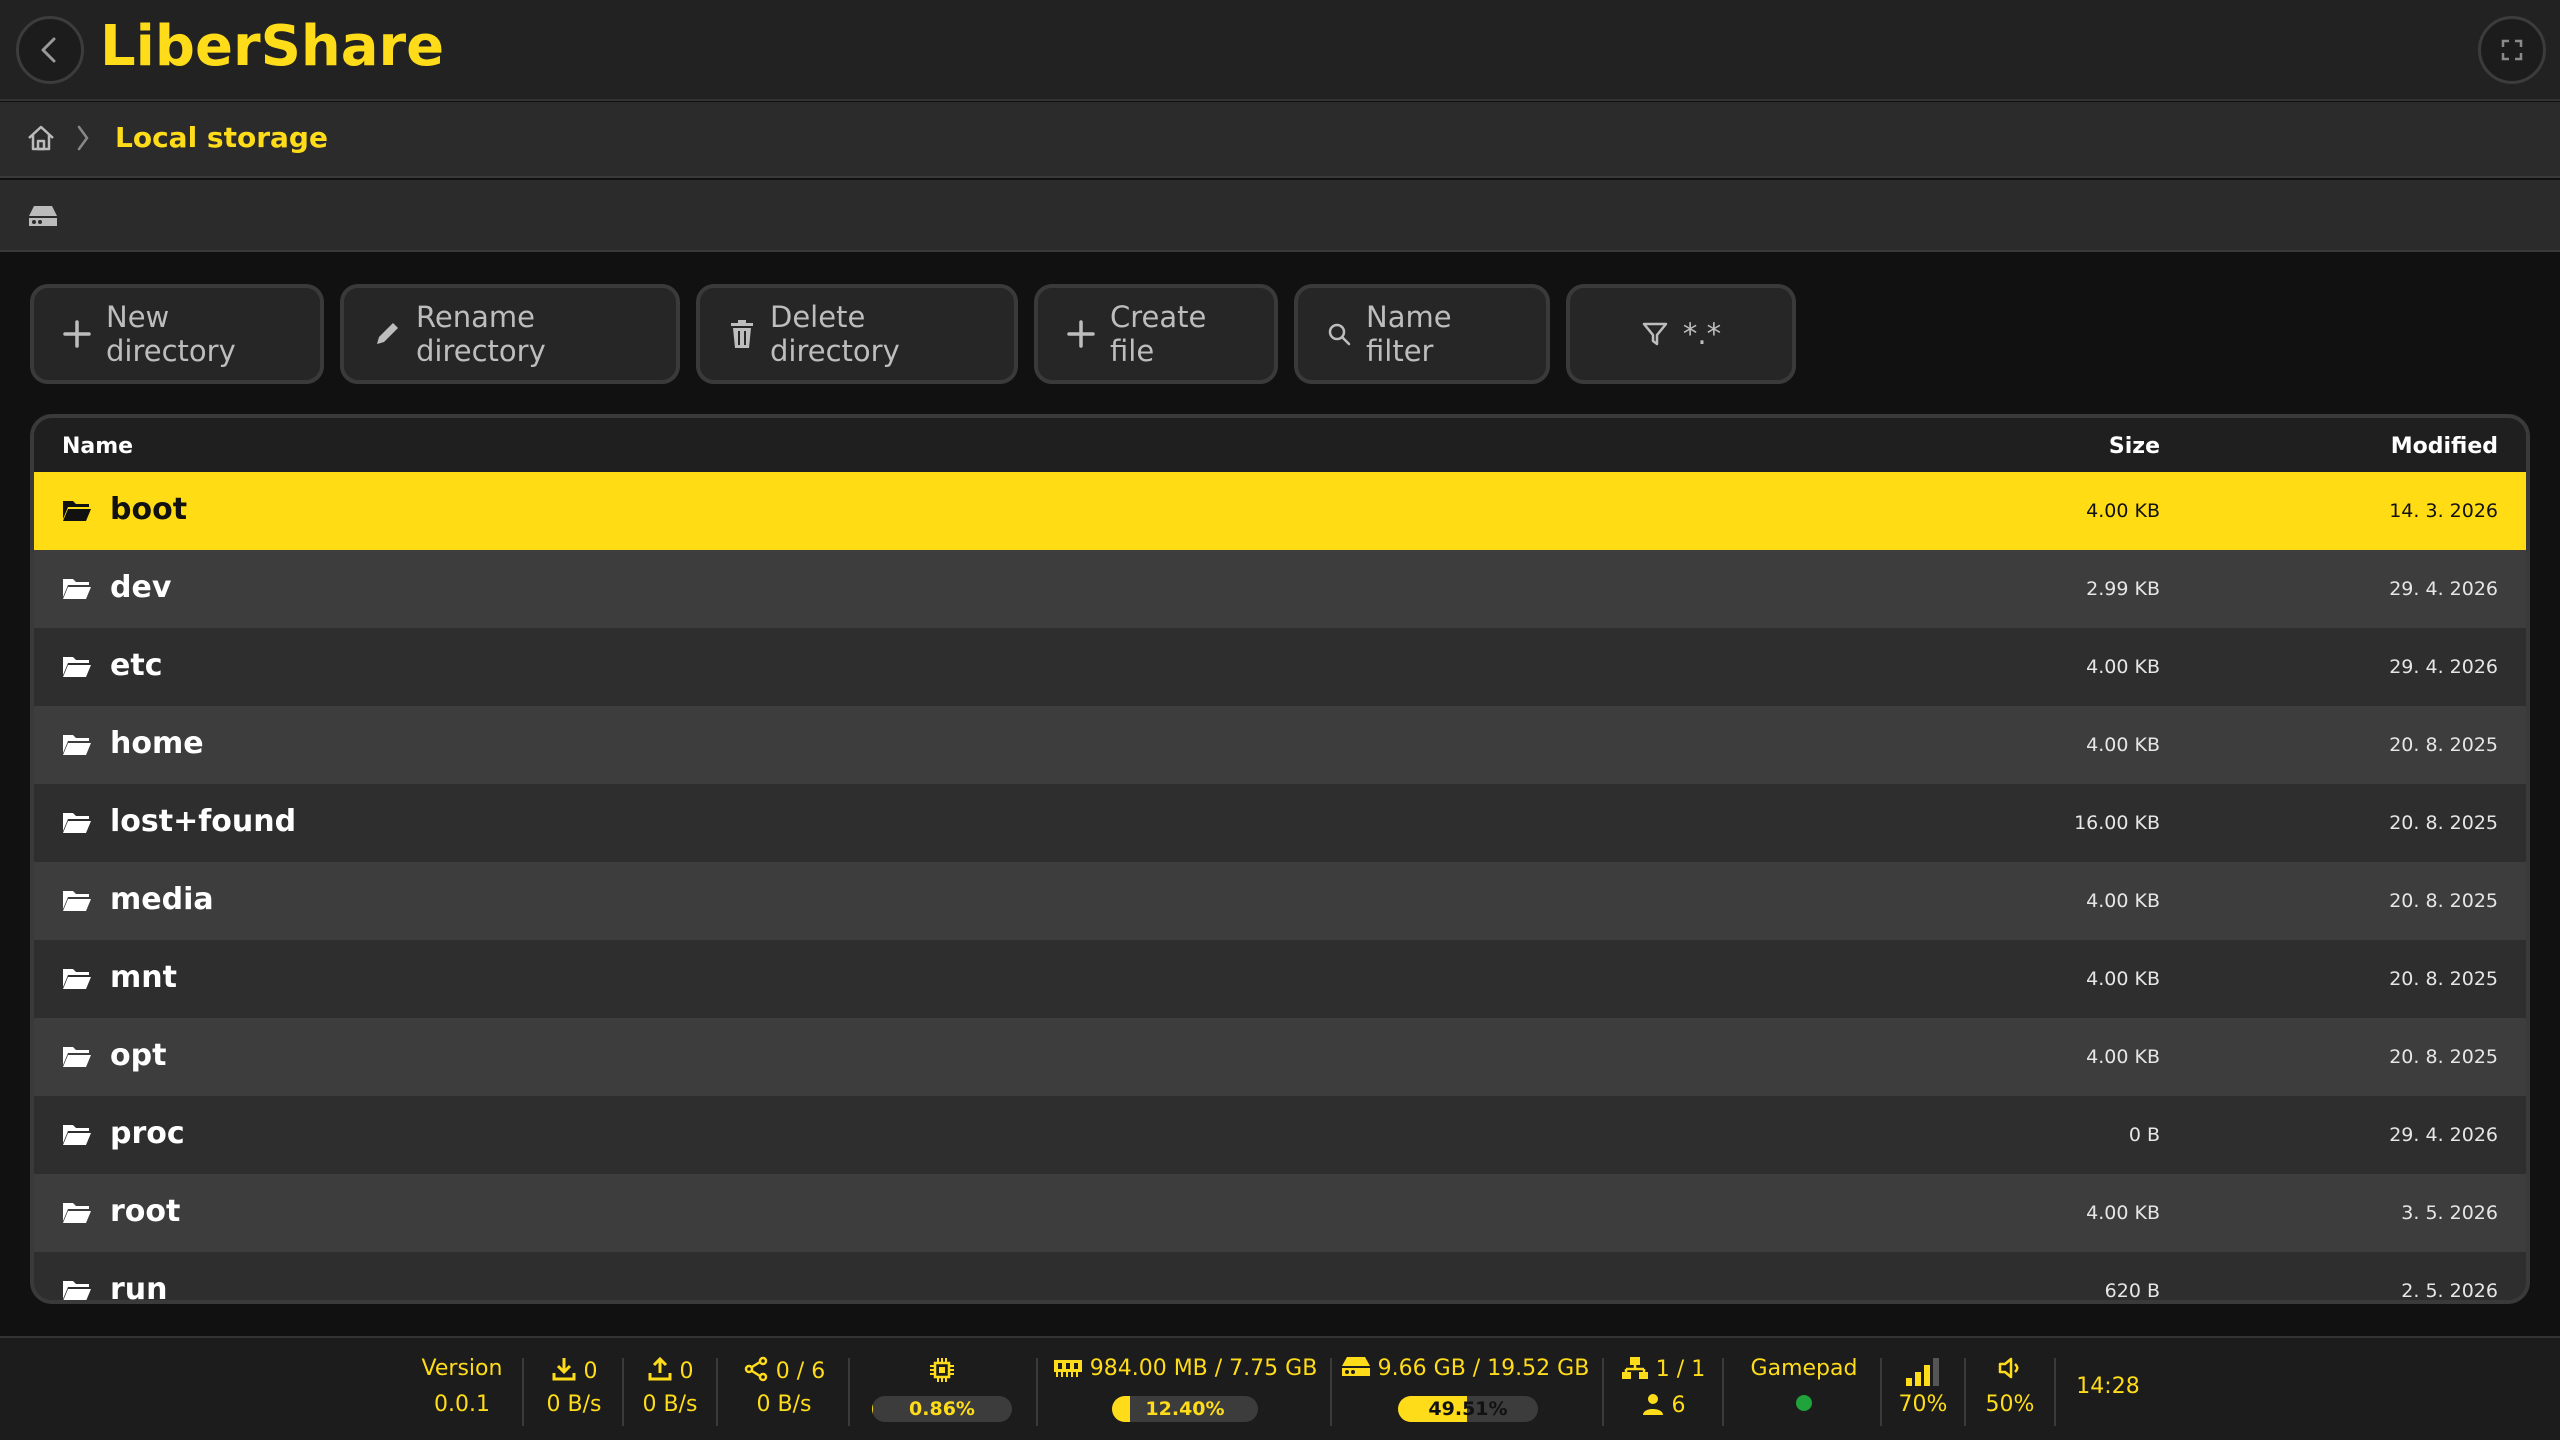 The image size is (2560, 1440). I want to click on file-name: run, so click(139, 1288).